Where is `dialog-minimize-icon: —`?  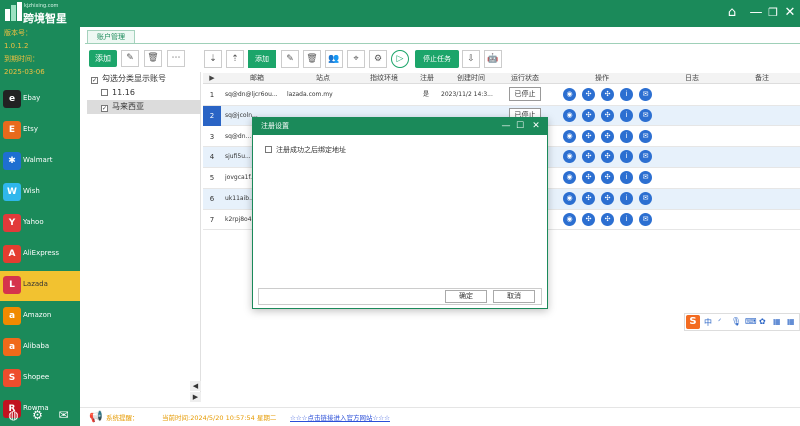 dialog-minimize-icon: — is located at coordinates (506, 126).